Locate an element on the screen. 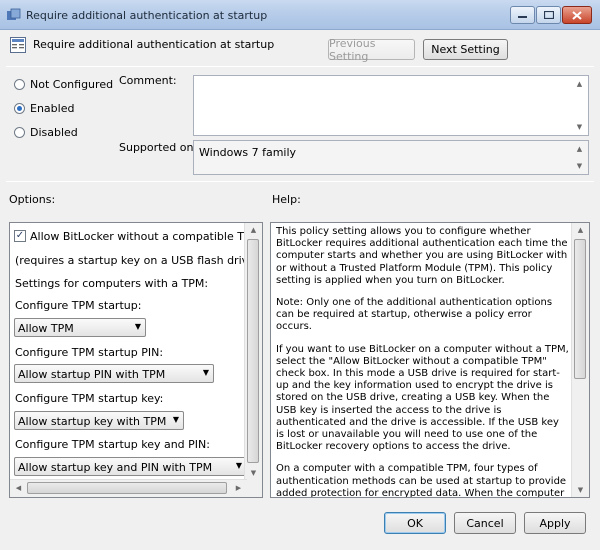 The width and height of the screenshot is (600, 550). help-vertical-scrollbar: ▲ ▼ is located at coordinates (580, 360).